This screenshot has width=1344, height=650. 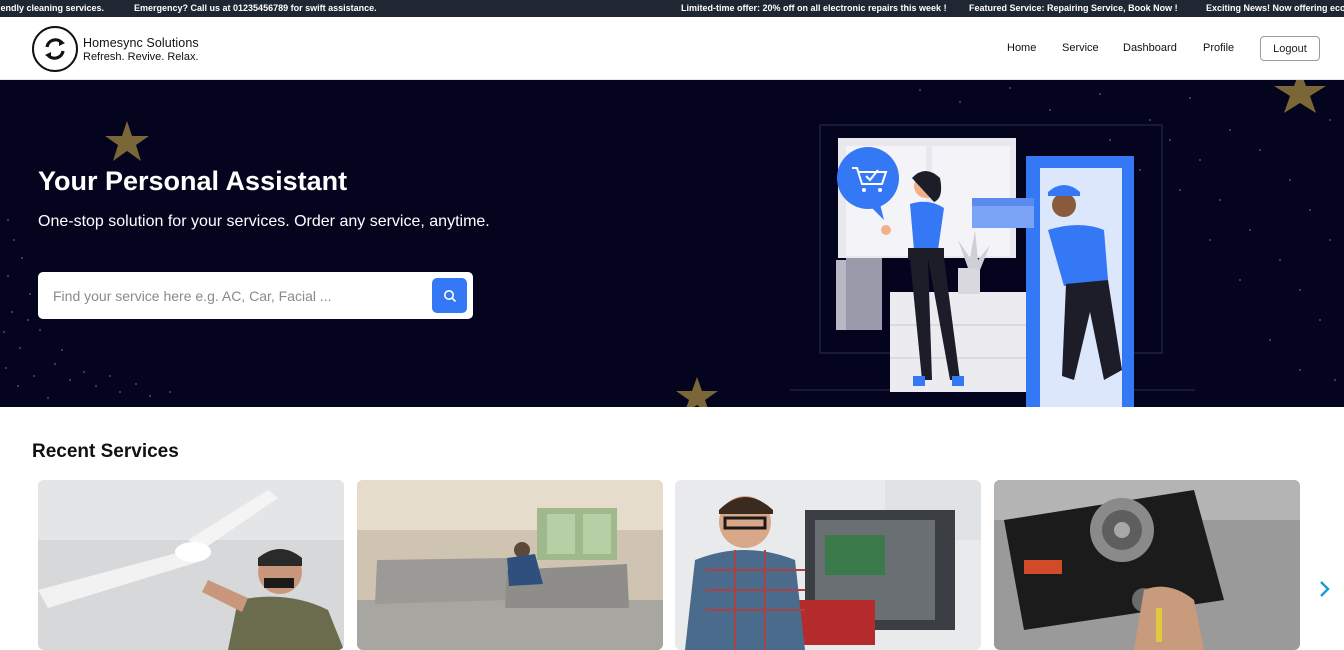 I want to click on search-input, so click(x=238, y=296).